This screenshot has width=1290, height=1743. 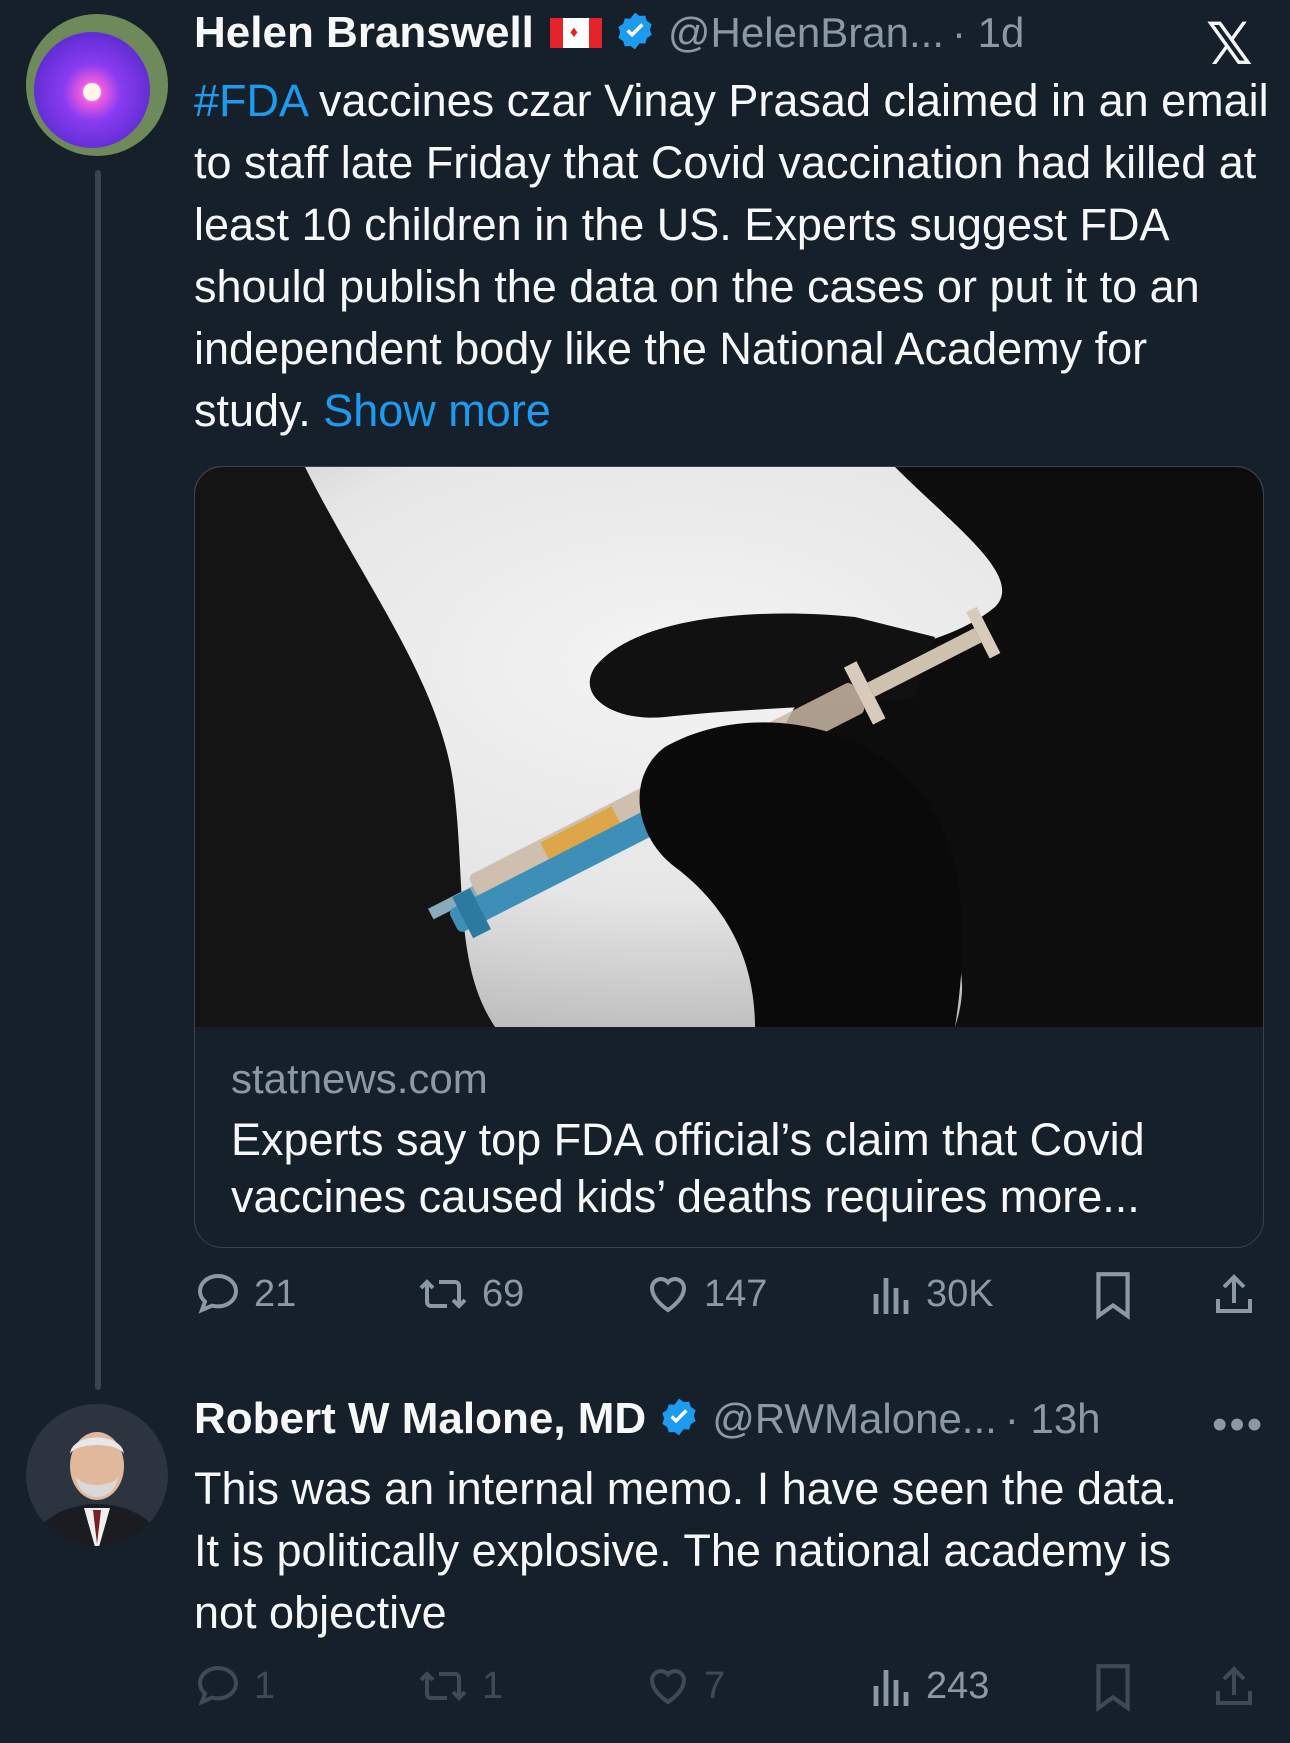 What do you see at coordinates (728, 1692) in the screenshot?
I see `tweet2-actions: 1 1 7` at bounding box center [728, 1692].